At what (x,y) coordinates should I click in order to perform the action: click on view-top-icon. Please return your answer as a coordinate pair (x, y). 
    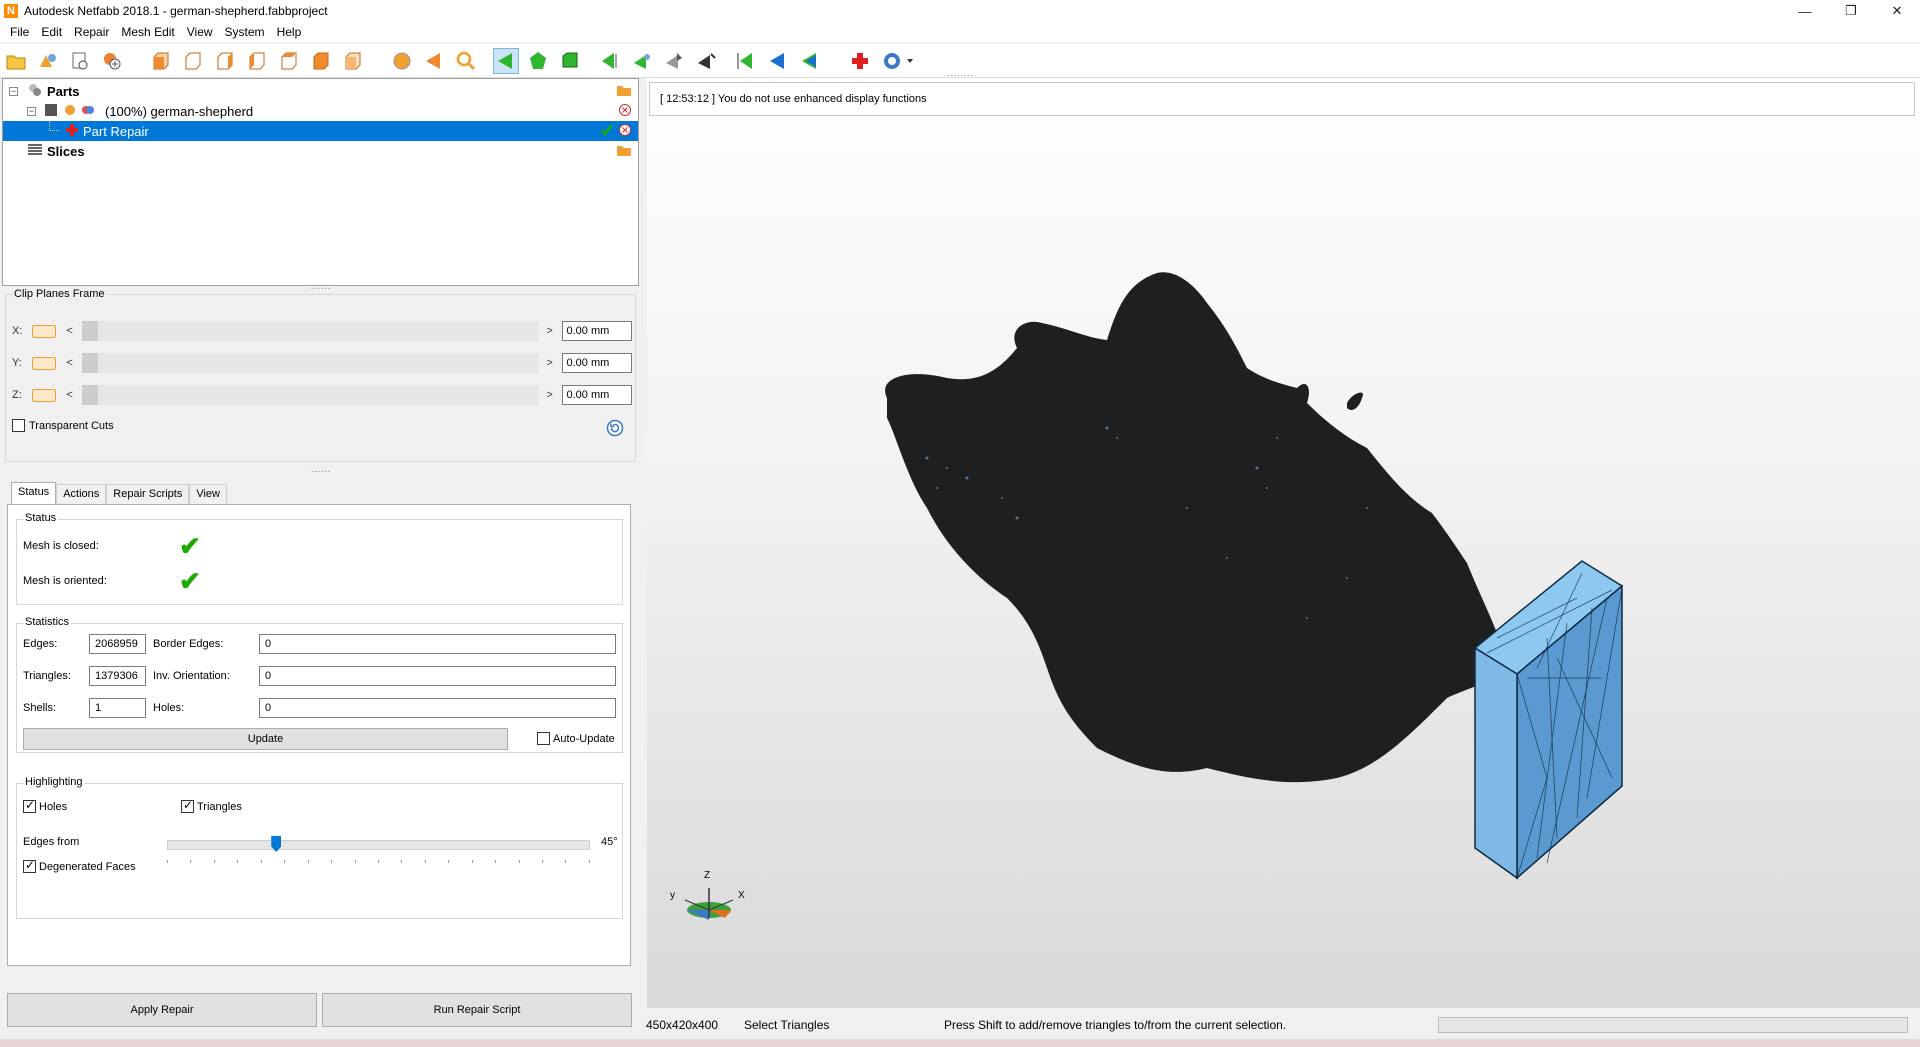
    Looking at the image, I should click on (289, 61).